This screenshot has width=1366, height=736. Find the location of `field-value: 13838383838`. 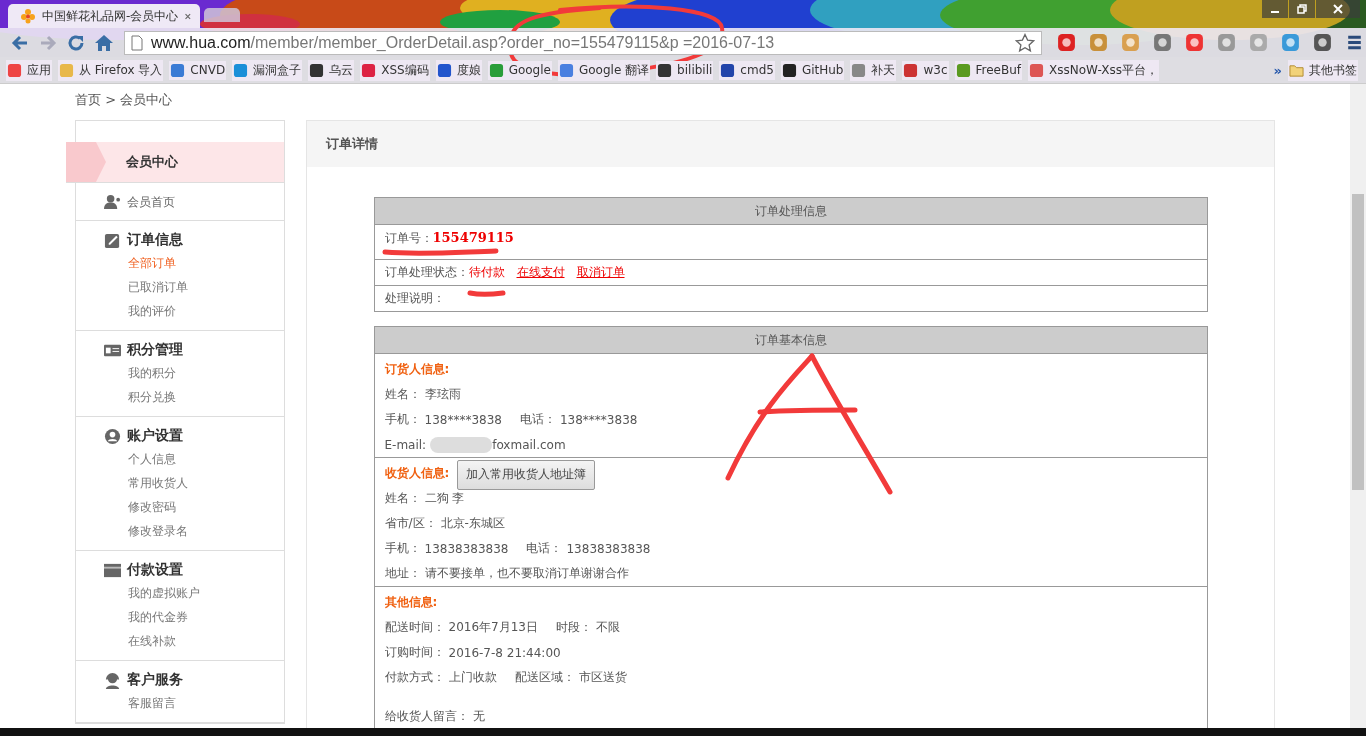

field-value: 13838383838 is located at coordinates (466, 548).